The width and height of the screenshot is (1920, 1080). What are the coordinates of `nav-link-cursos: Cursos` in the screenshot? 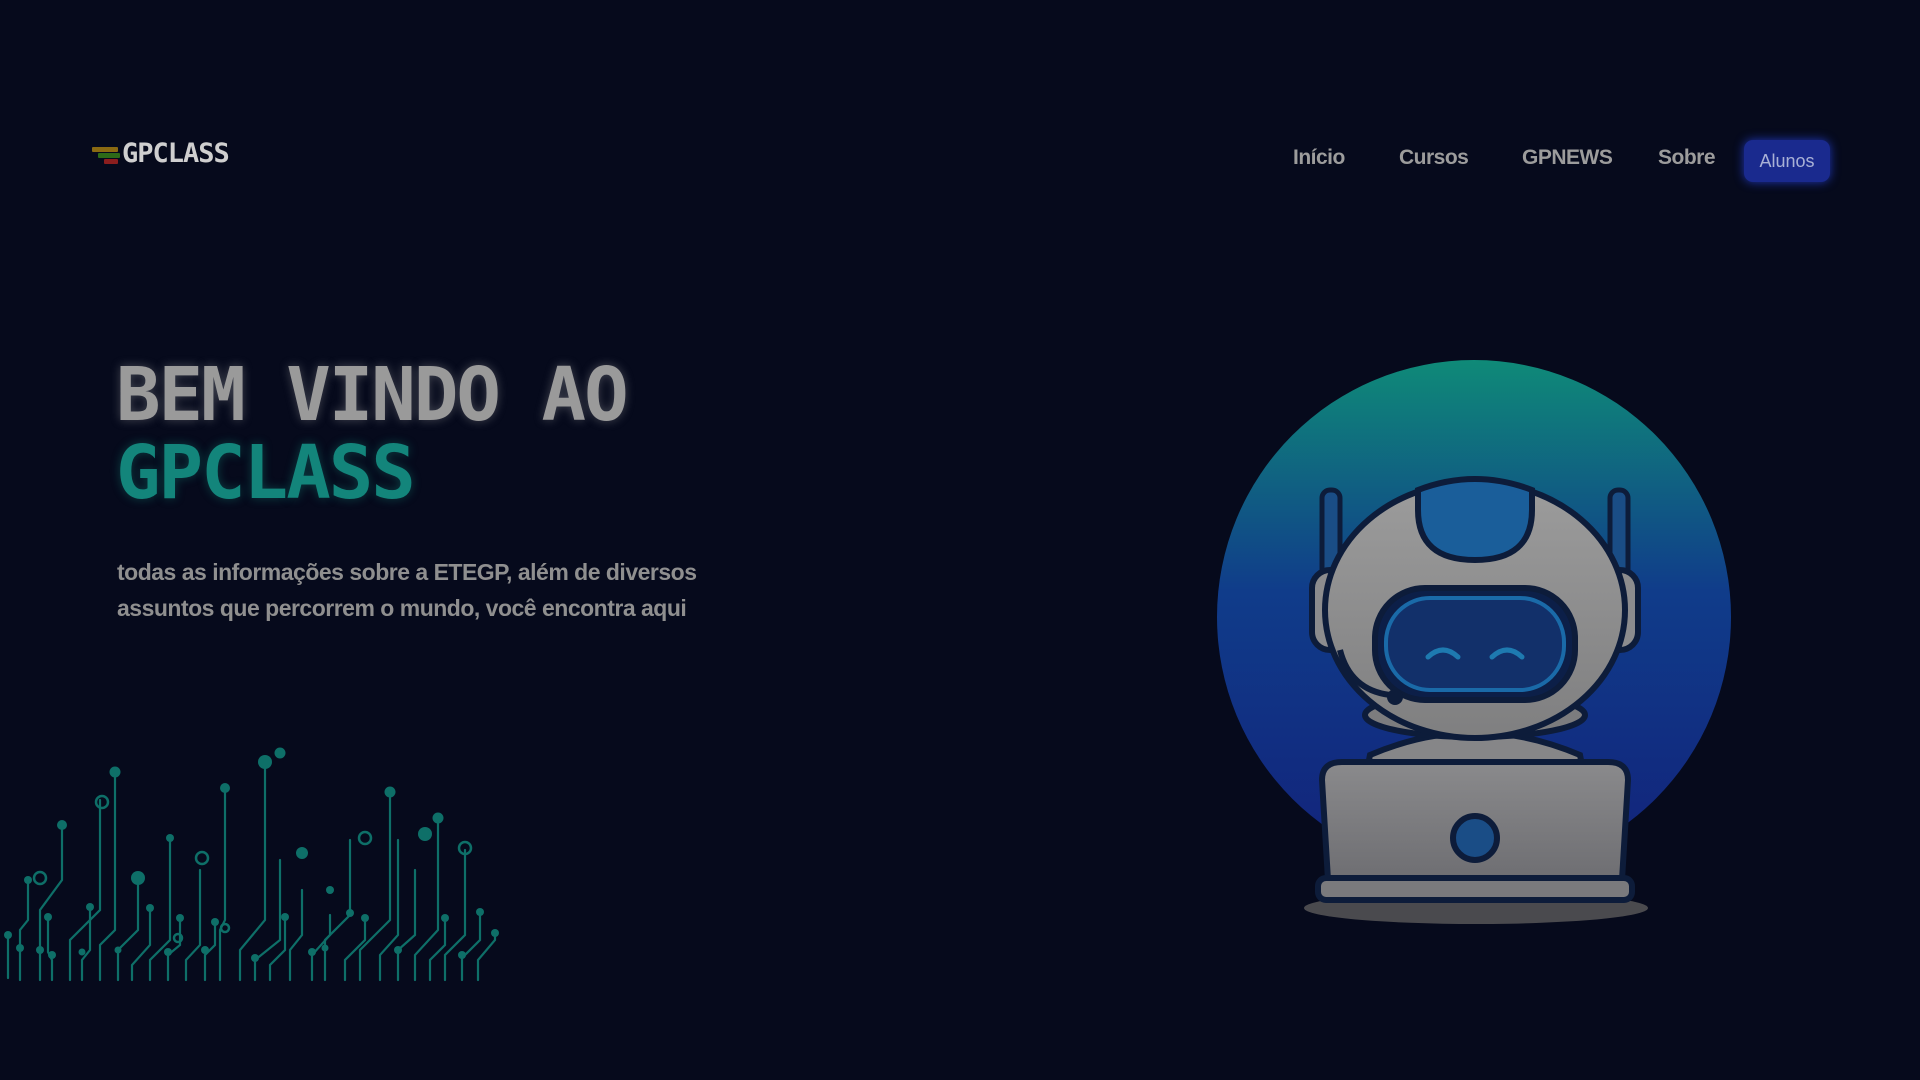 It's located at (1434, 158).